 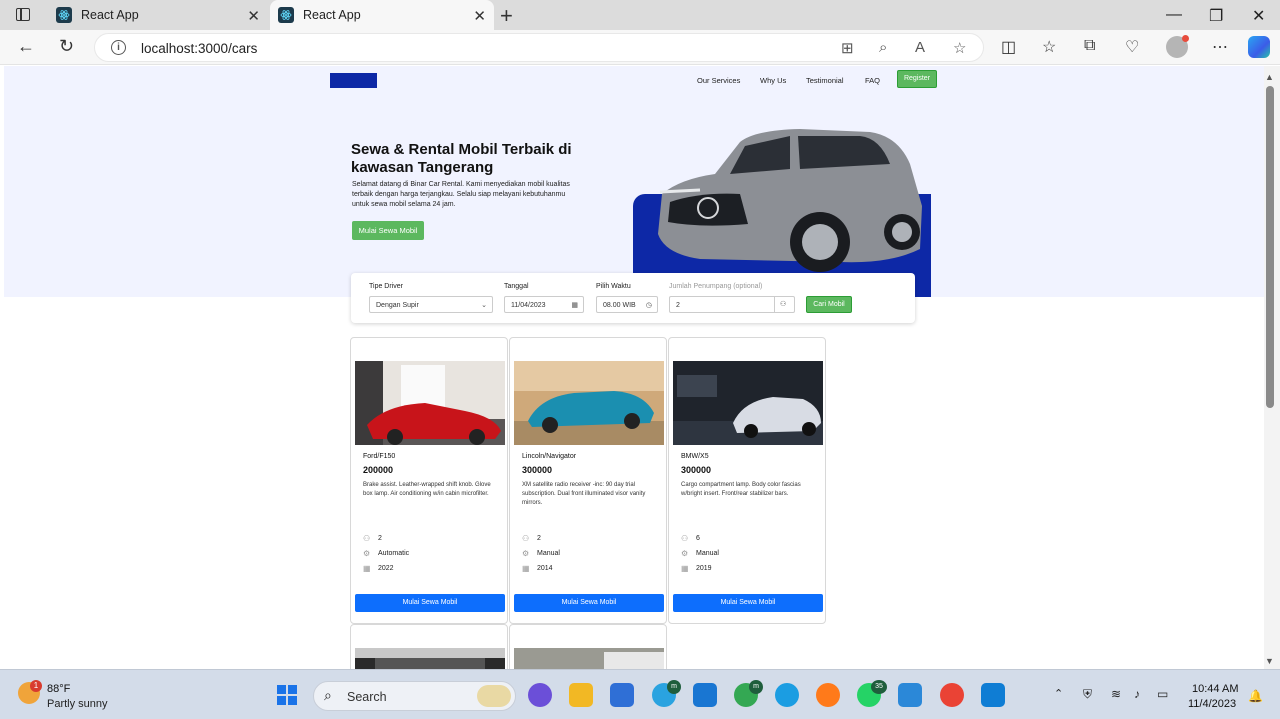 I want to click on tab-actions-icon, so click(x=23, y=14).